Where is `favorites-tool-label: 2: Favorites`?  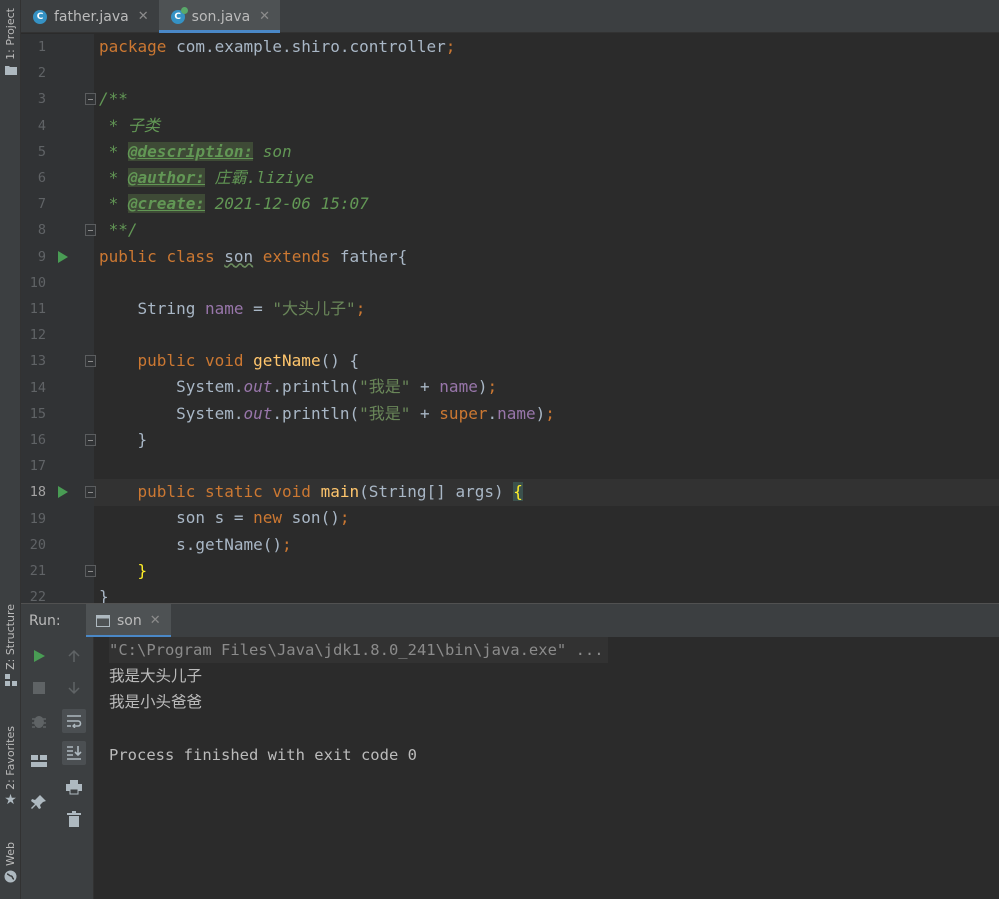 favorites-tool-label: 2: Favorites is located at coordinates (10, 758).